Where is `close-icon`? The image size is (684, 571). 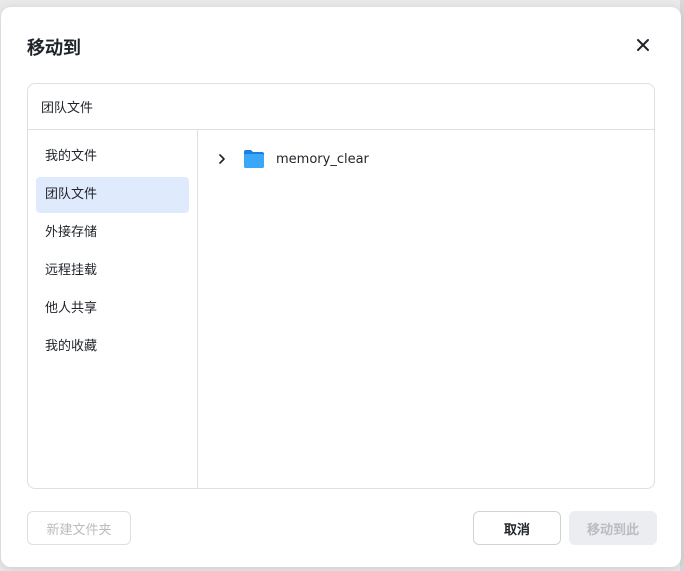 close-icon is located at coordinates (643, 45).